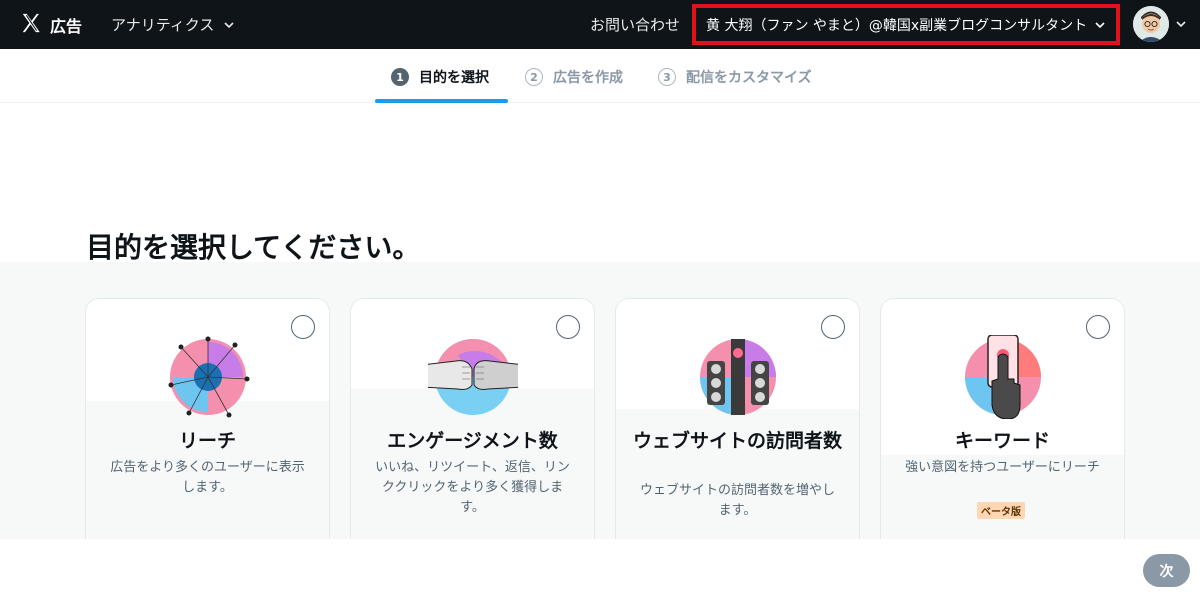  What do you see at coordinates (472, 377) in the screenshot?
I see `fist-bump-icon` at bounding box center [472, 377].